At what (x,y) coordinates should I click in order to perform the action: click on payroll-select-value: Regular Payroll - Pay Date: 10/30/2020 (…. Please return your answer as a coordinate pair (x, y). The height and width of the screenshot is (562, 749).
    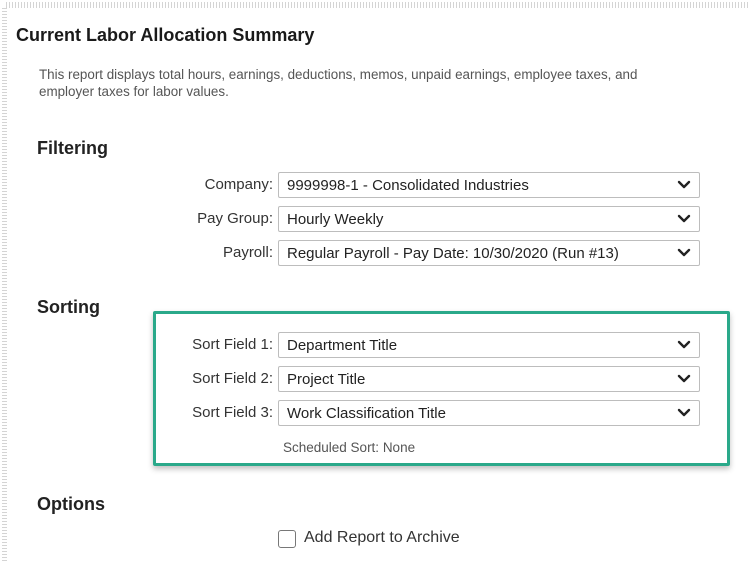
    Looking at the image, I should click on (453, 253).